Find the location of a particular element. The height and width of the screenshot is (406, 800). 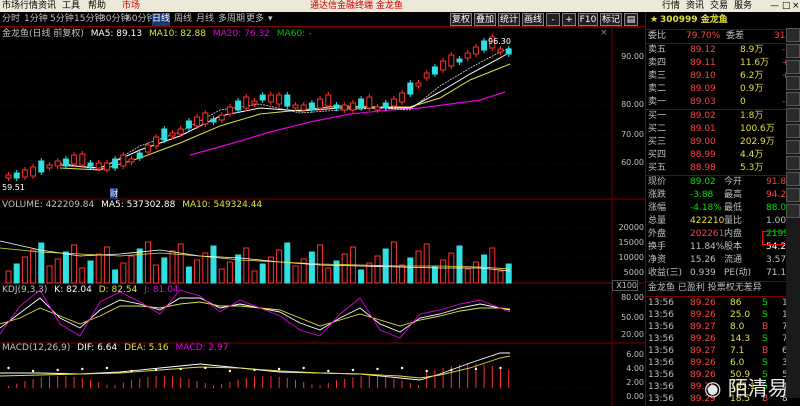

volume-ma5: MA5: 537302.88 is located at coordinates (138, 205).